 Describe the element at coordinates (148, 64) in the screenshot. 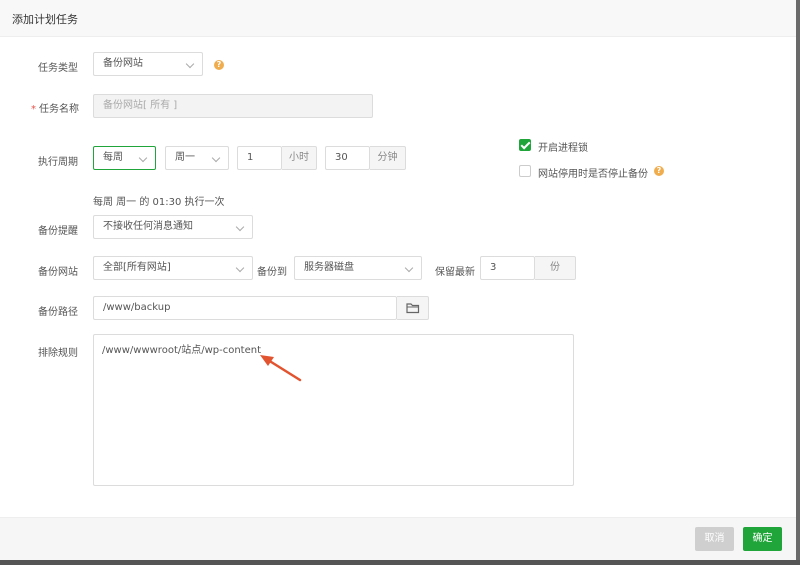

I see `task-type-select: 备份网站` at that location.